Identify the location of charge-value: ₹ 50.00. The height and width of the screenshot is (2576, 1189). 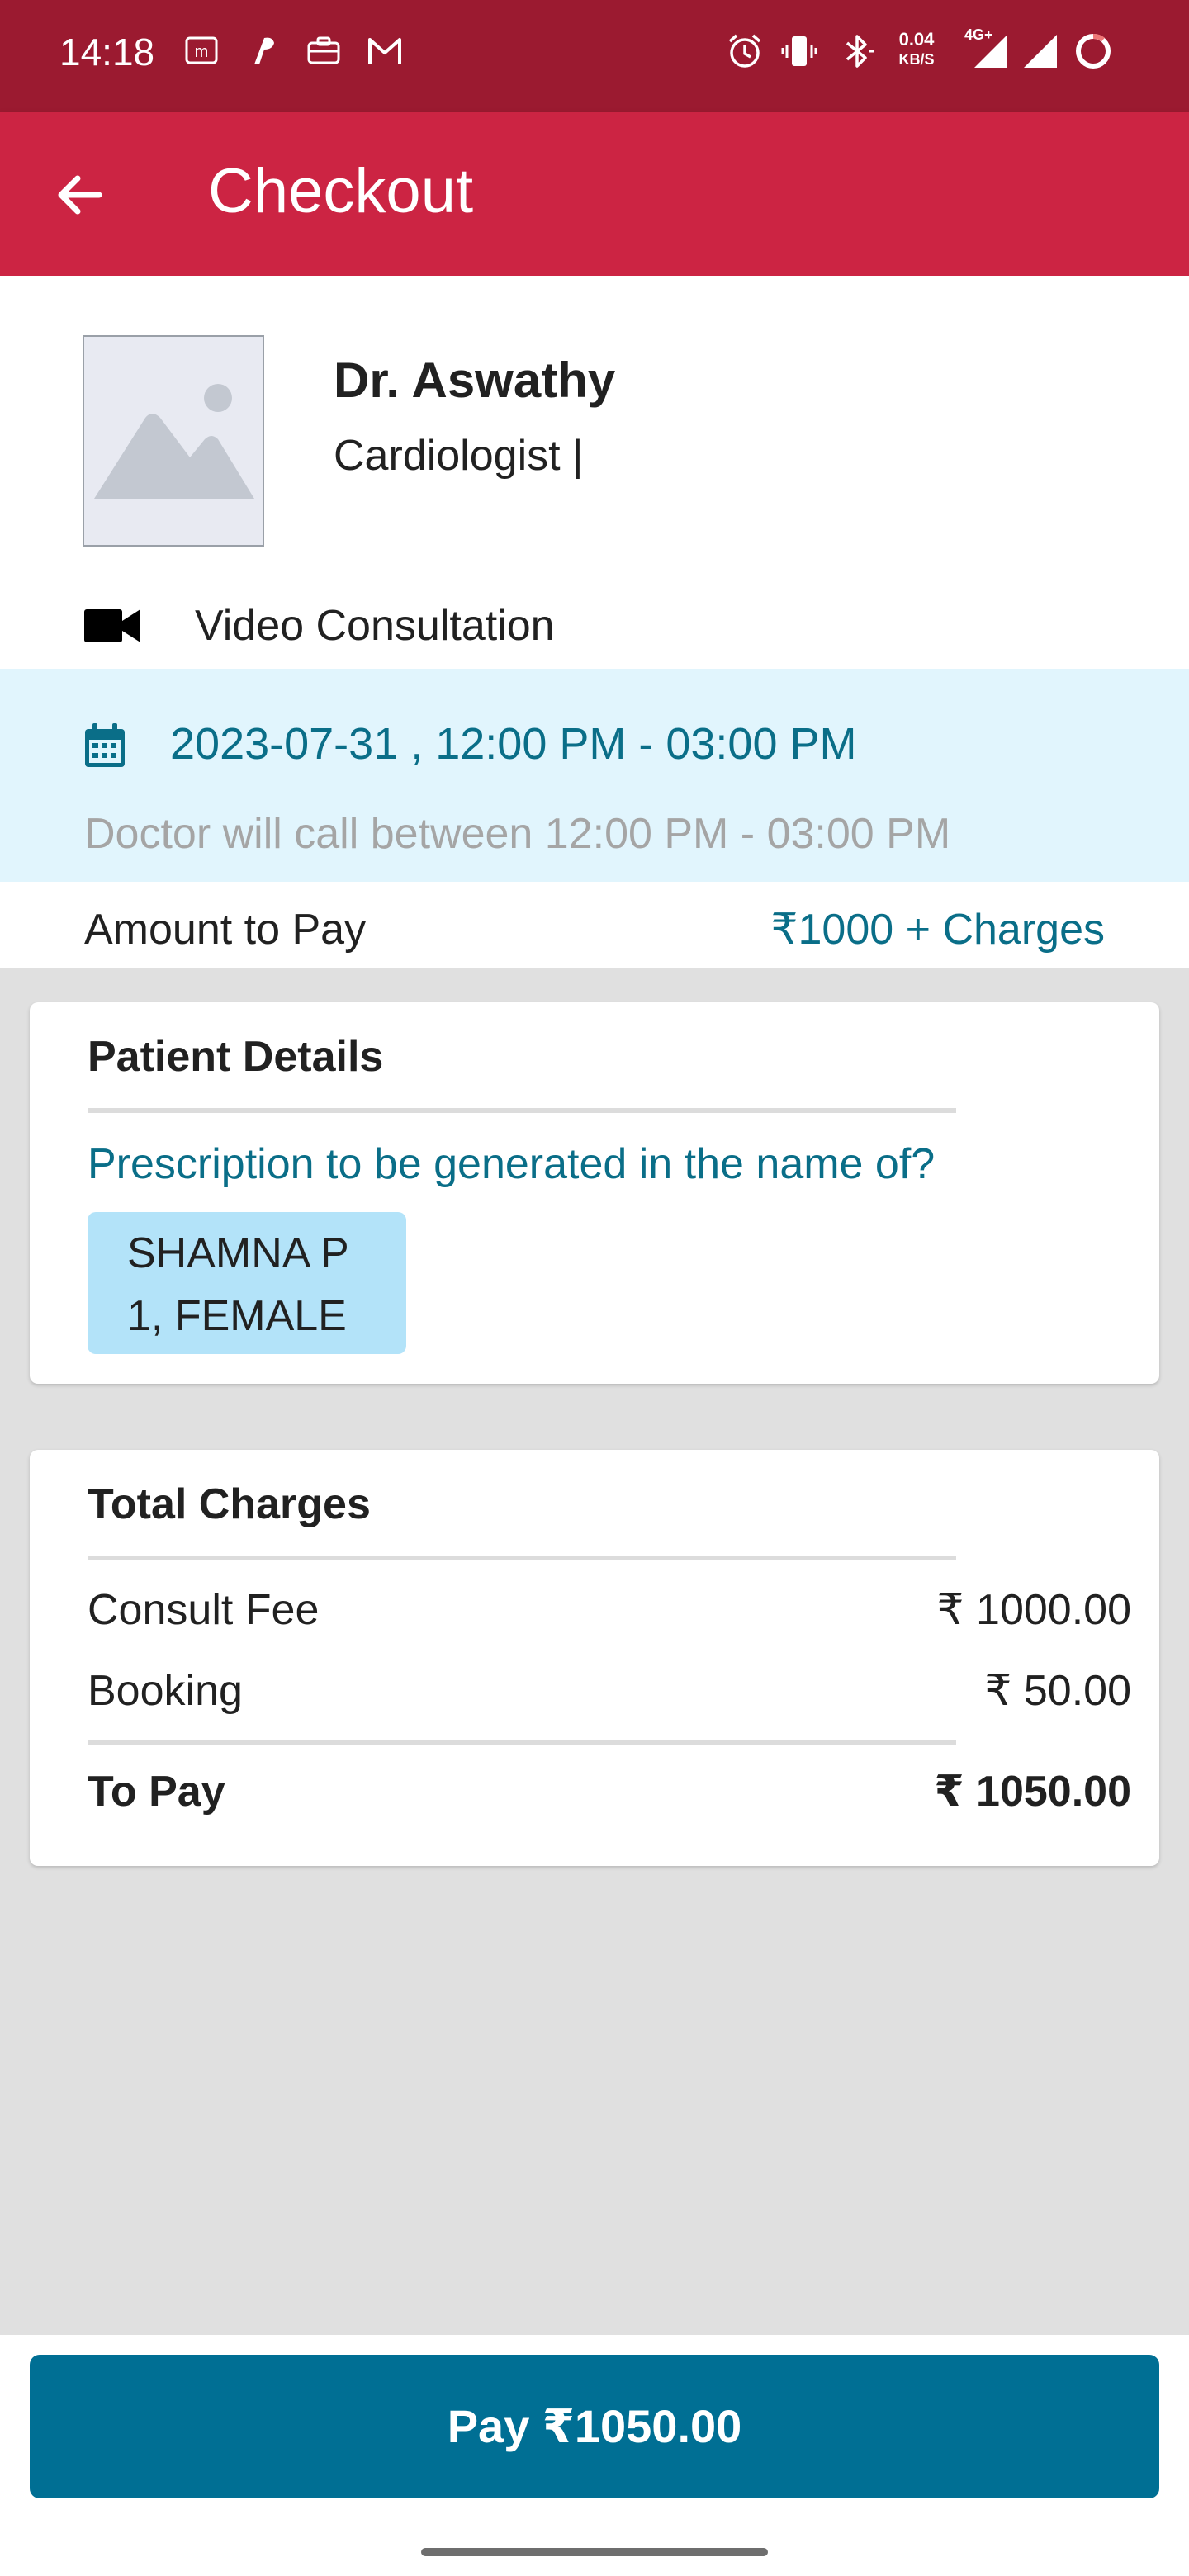
(1057, 1691).